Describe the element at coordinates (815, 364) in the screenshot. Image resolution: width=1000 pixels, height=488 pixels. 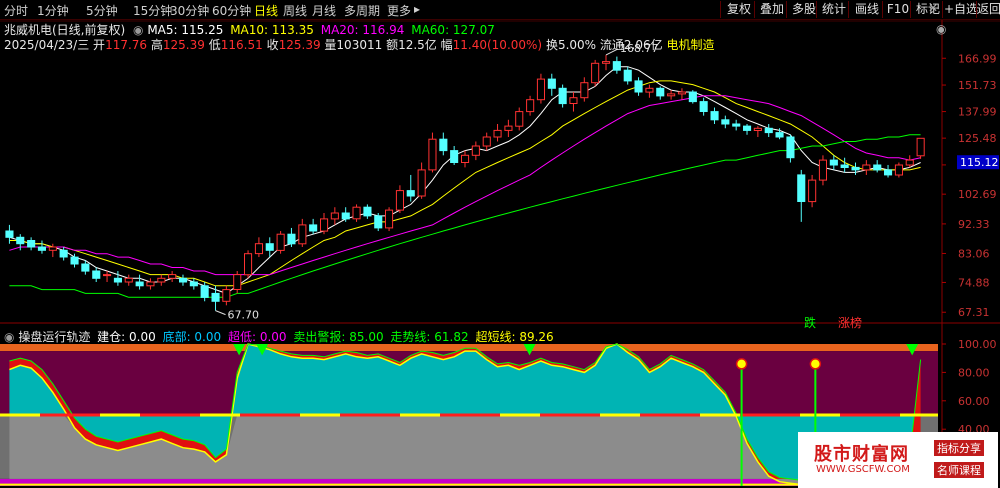
I see `signal-marker` at that location.